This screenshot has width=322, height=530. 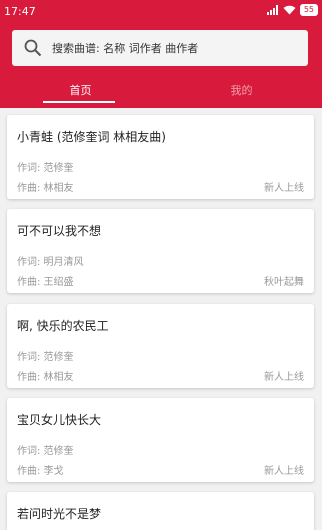 I want to click on song-uploader: 秋叶起舞, so click(x=284, y=282).